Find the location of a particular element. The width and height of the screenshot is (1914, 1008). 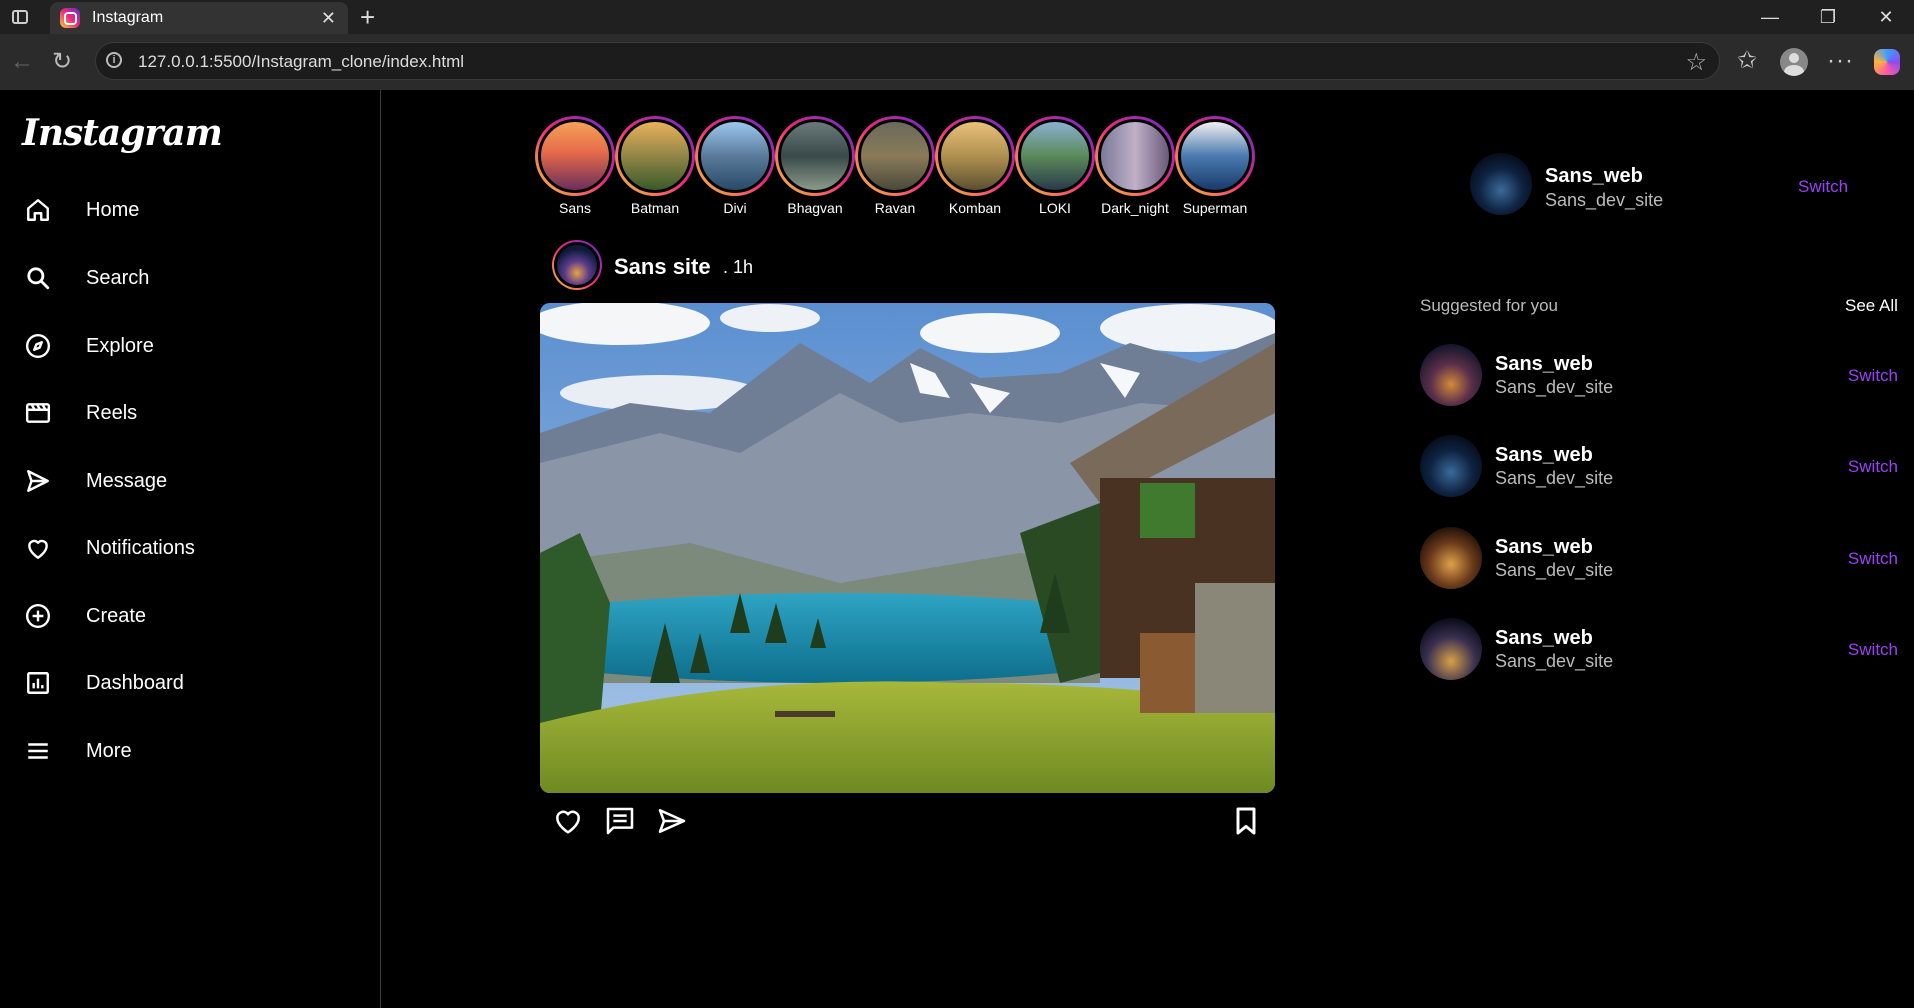

post-actions is located at coordinates (620, 821).